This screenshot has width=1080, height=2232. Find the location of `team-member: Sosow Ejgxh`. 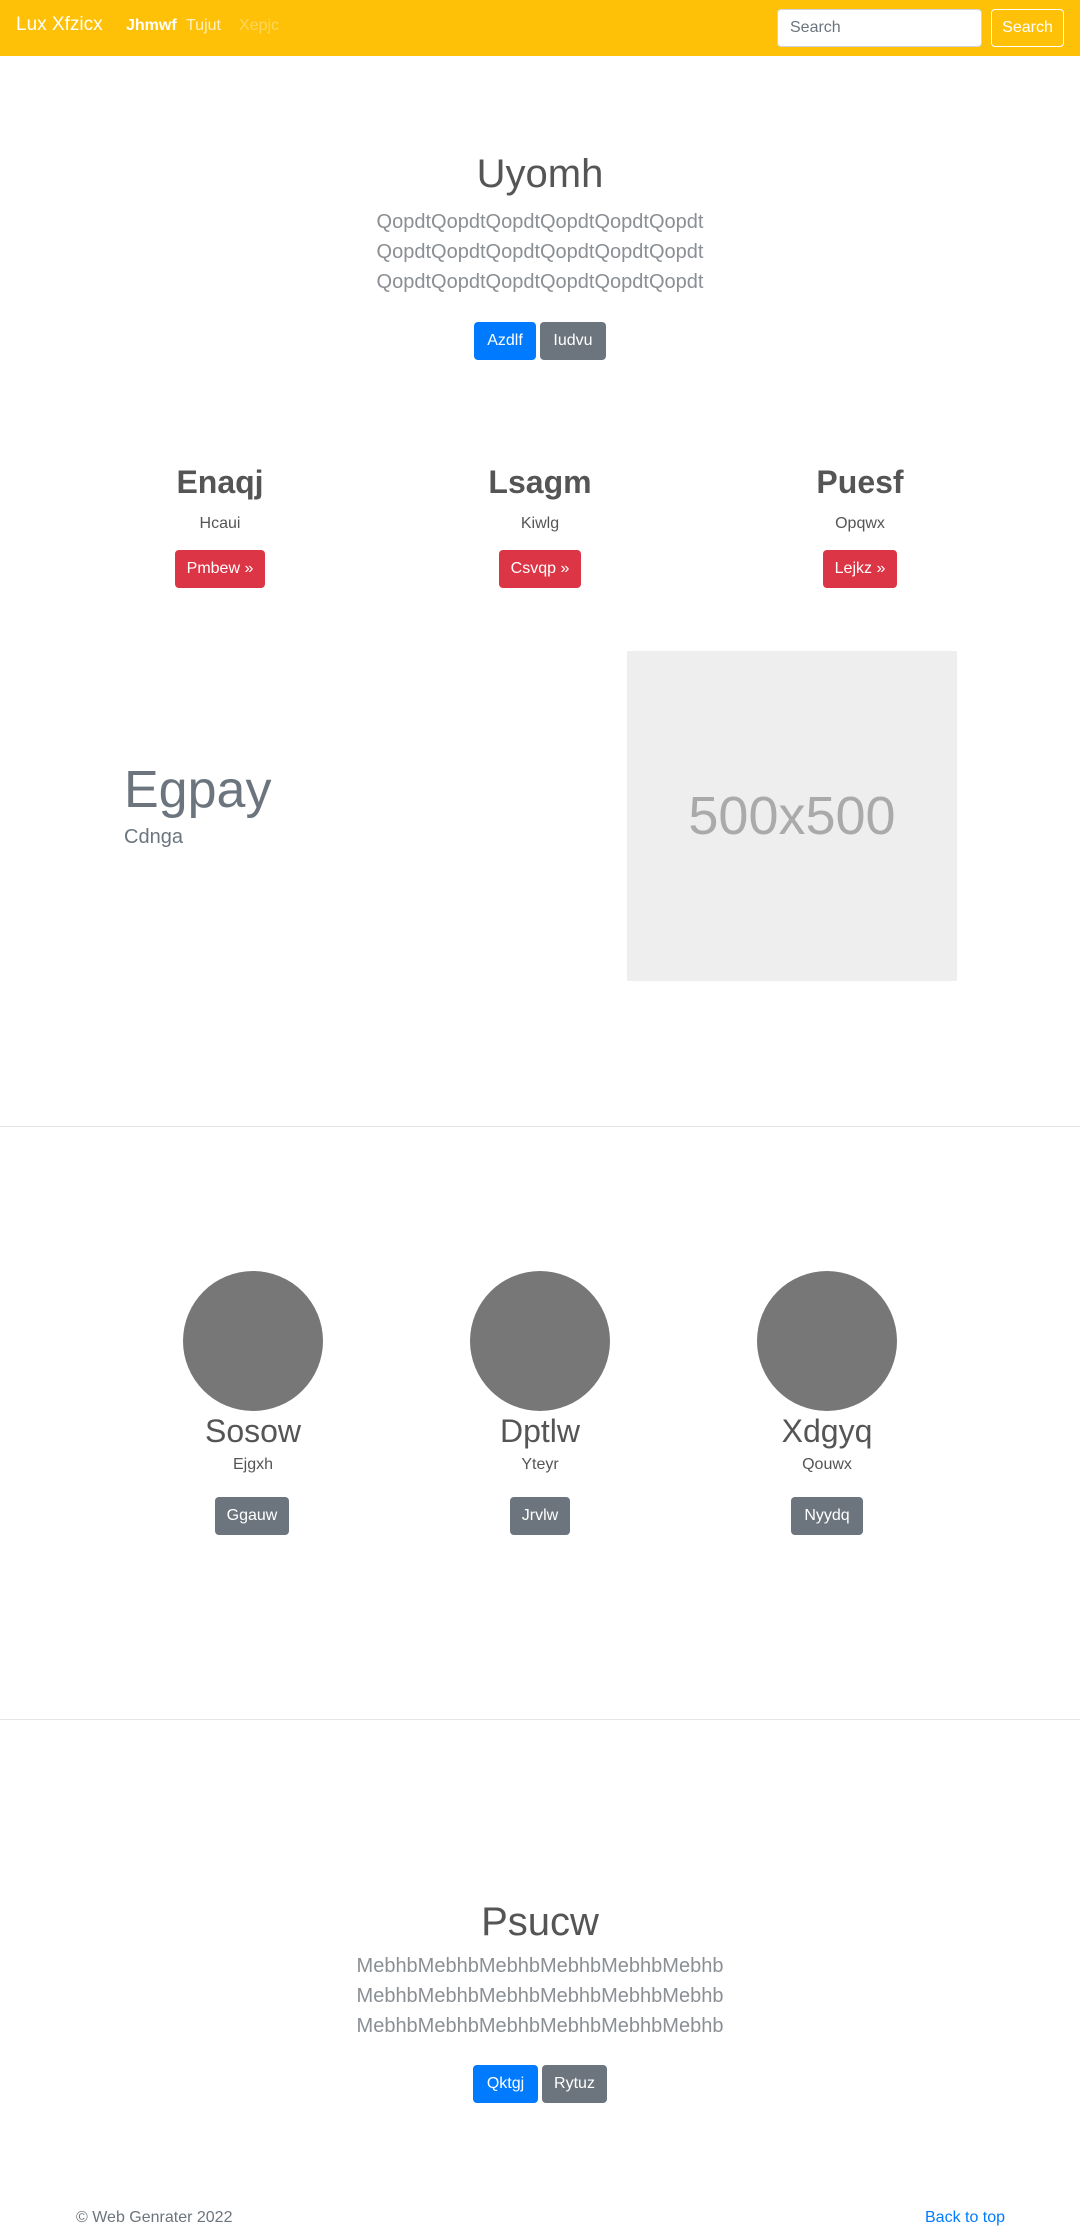

team-member: Sosow Ejgxh is located at coordinates (253, 1372).